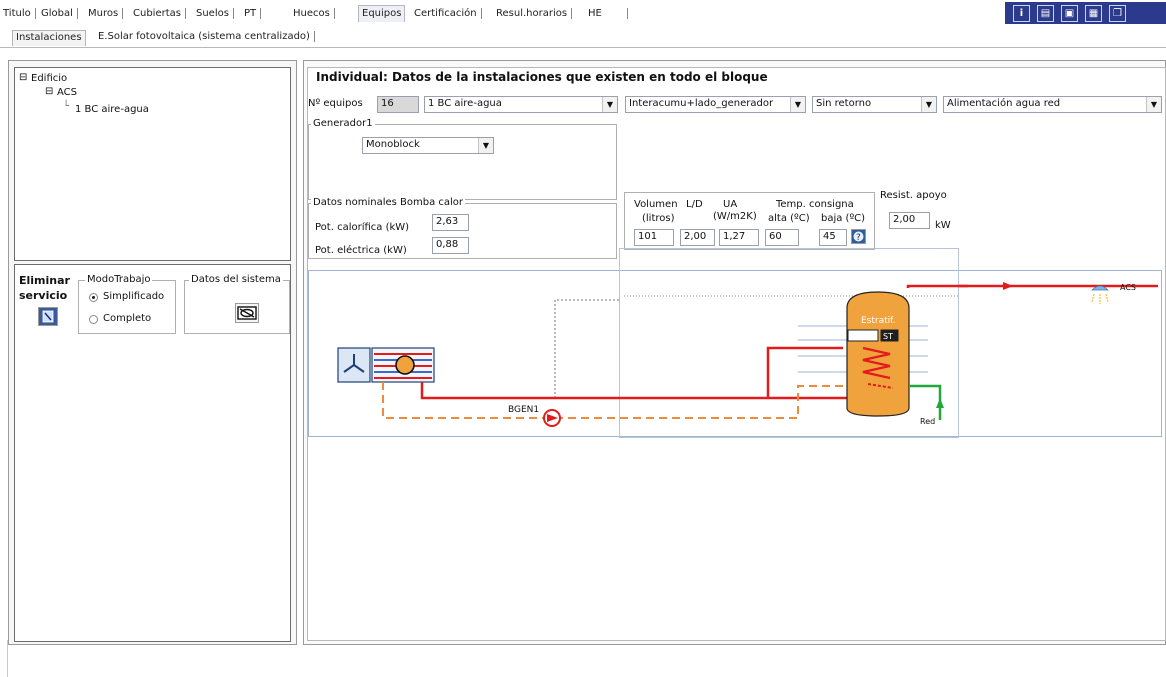 Image resolution: width=1166 pixels, height=677 pixels. What do you see at coordinates (789, 218) in the screenshot?
I see `temp-alta-label: alta (ºC)` at bounding box center [789, 218].